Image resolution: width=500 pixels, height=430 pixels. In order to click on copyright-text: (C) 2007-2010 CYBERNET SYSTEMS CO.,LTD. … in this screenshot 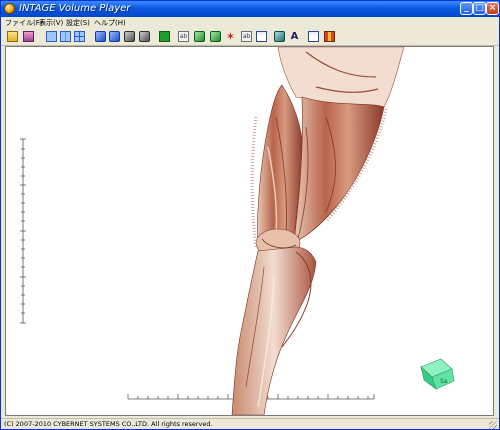, I will do `click(108, 424)`.